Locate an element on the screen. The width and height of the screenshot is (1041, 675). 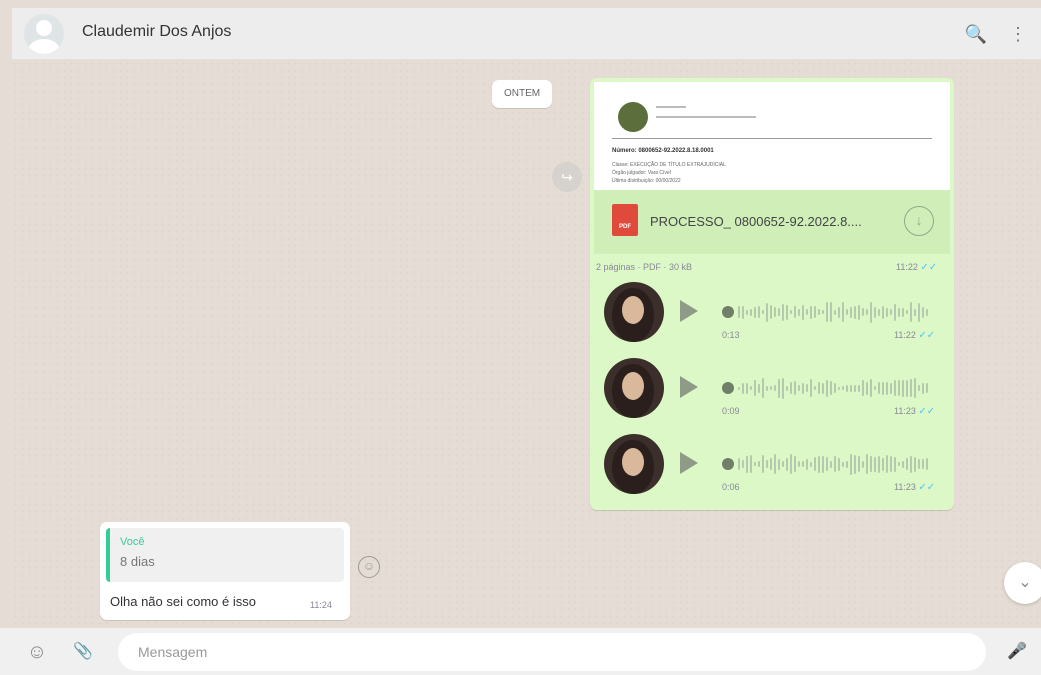
search-icon: 🔍 is located at coordinates (976, 34).